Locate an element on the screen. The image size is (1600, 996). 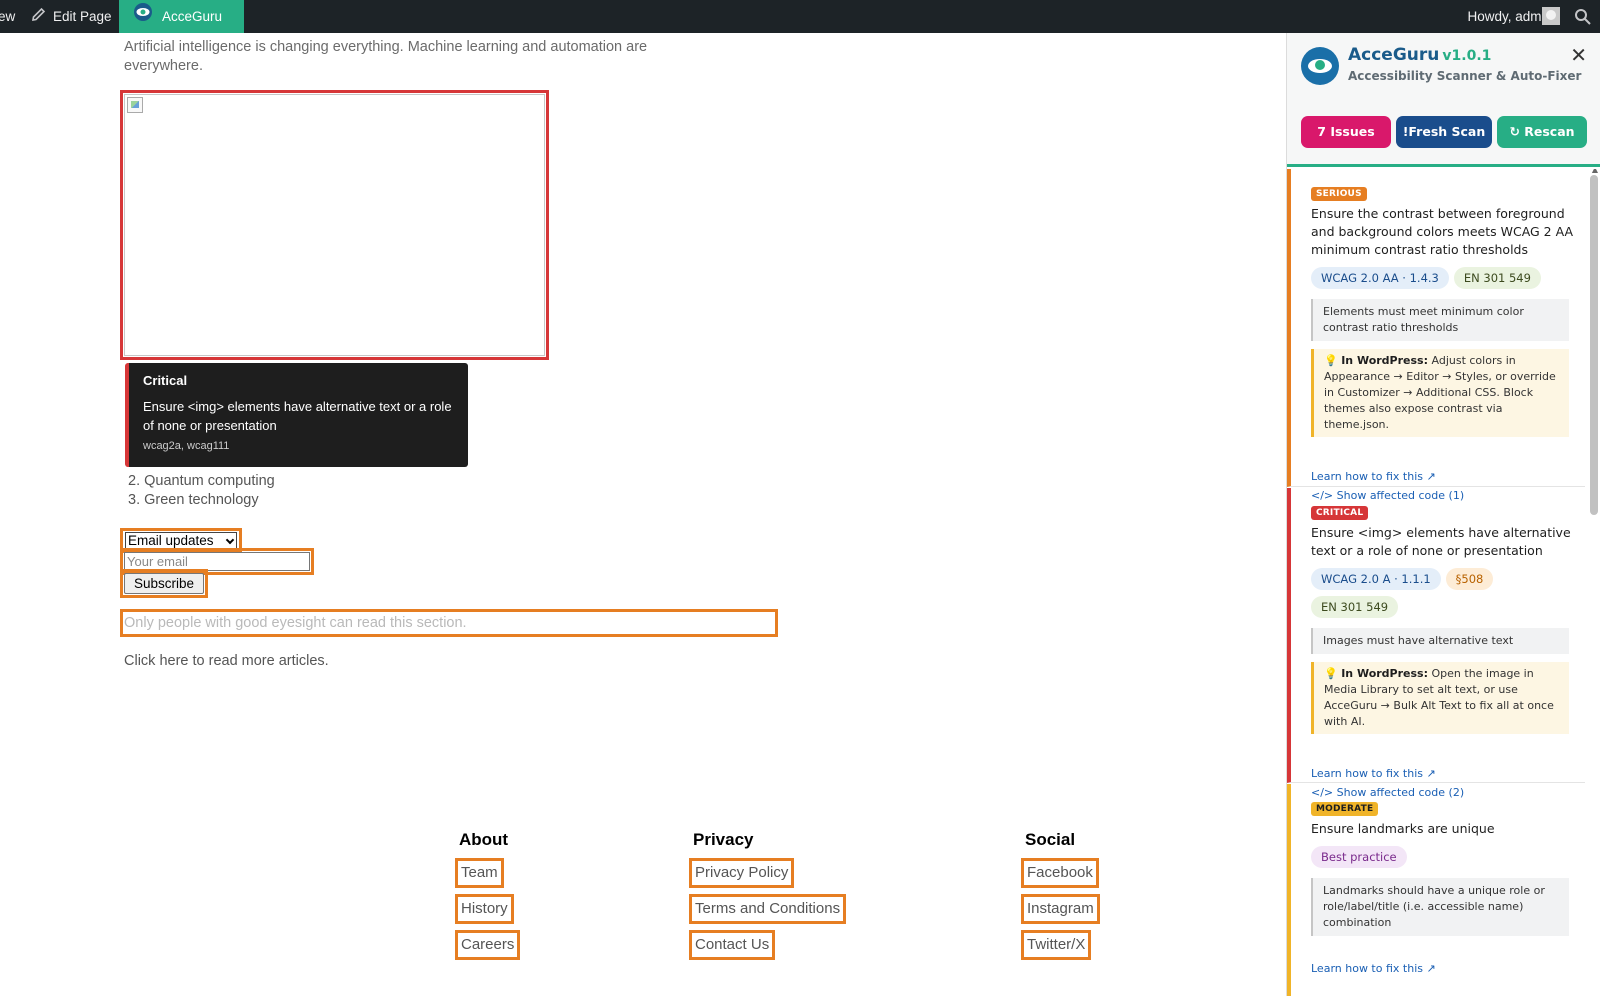
rescan-button: ↻ Rescan is located at coordinates (1542, 132).